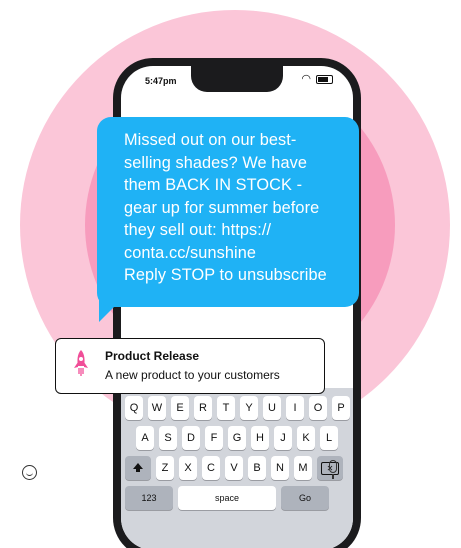 The height and width of the screenshot is (548, 461). What do you see at coordinates (237, 408) in the screenshot?
I see `keyboard-row-1: QWERTYUIOP` at bounding box center [237, 408].